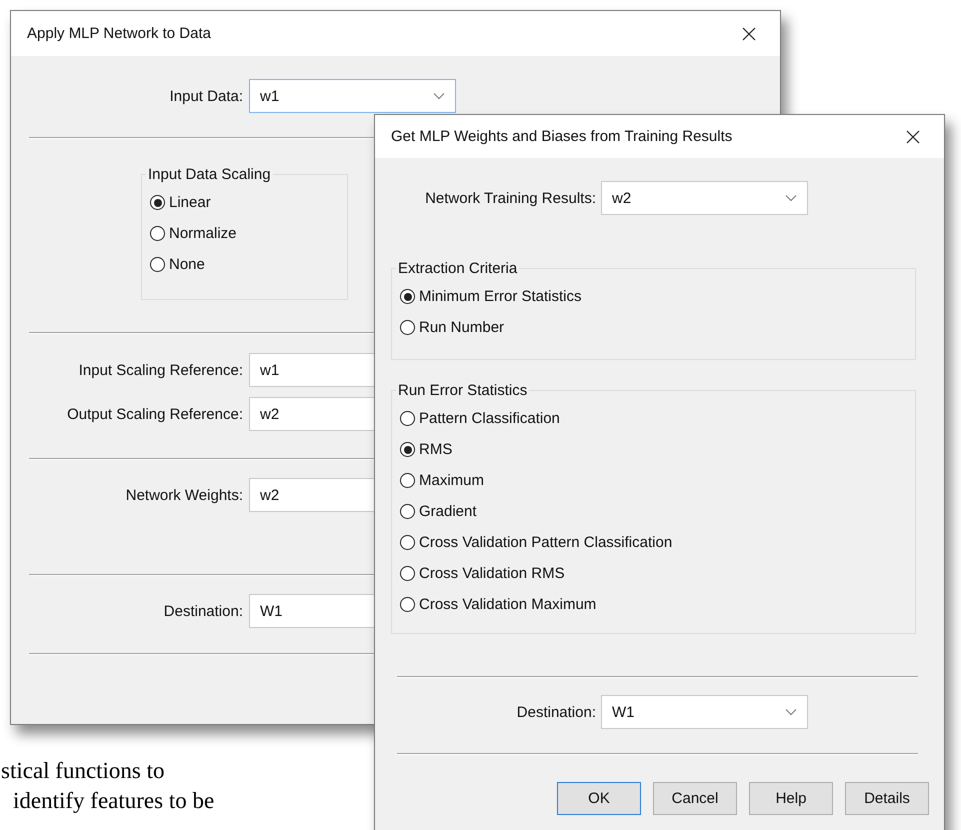  What do you see at coordinates (653, 542) in the screenshot?
I see `radio-option: Cross Validation Pattern Classification` at bounding box center [653, 542].